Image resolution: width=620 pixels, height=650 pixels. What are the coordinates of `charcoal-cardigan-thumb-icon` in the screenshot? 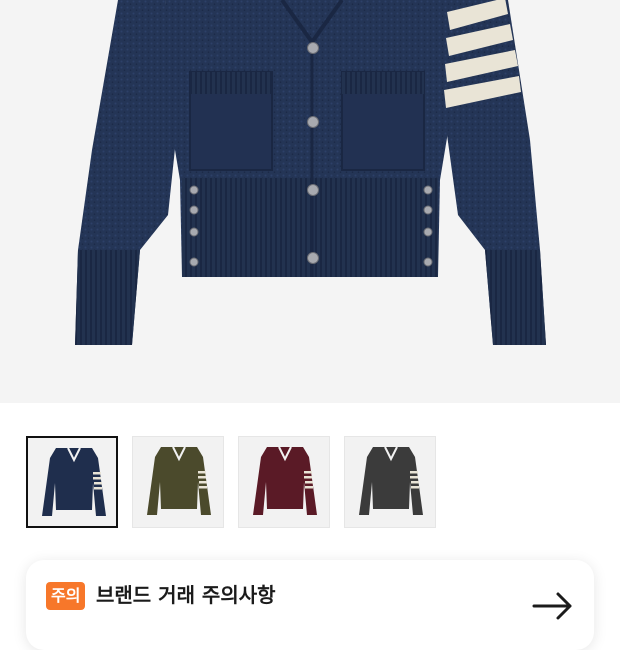 It's located at (391, 480).